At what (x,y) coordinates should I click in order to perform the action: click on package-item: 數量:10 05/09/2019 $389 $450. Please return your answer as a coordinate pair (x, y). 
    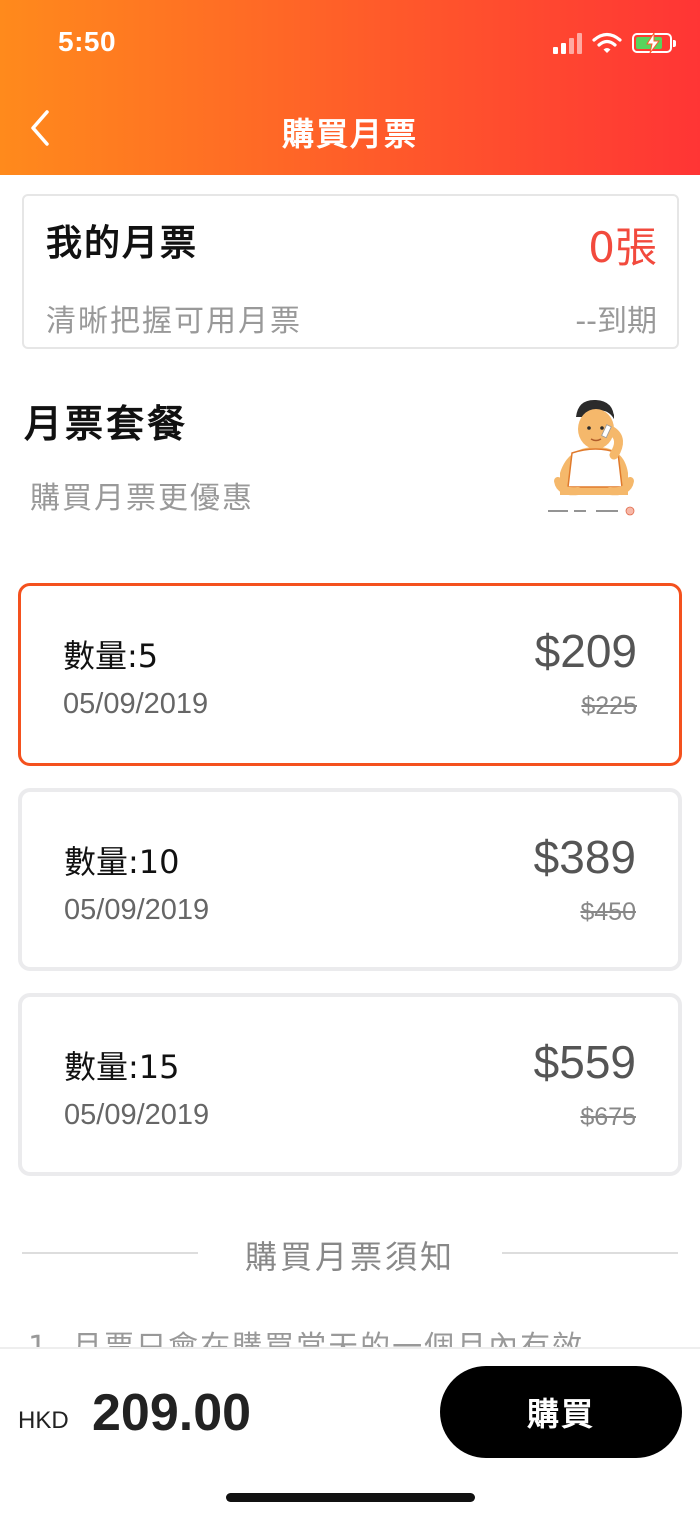
    Looking at the image, I should click on (350, 879).